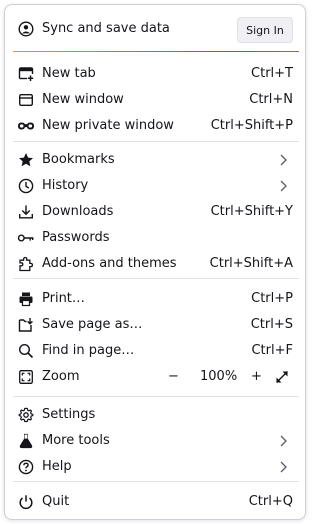 The height and width of the screenshot is (524, 320). Describe the element at coordinates (26, 441) in the screenshot. I see `flask-icon` at that location.